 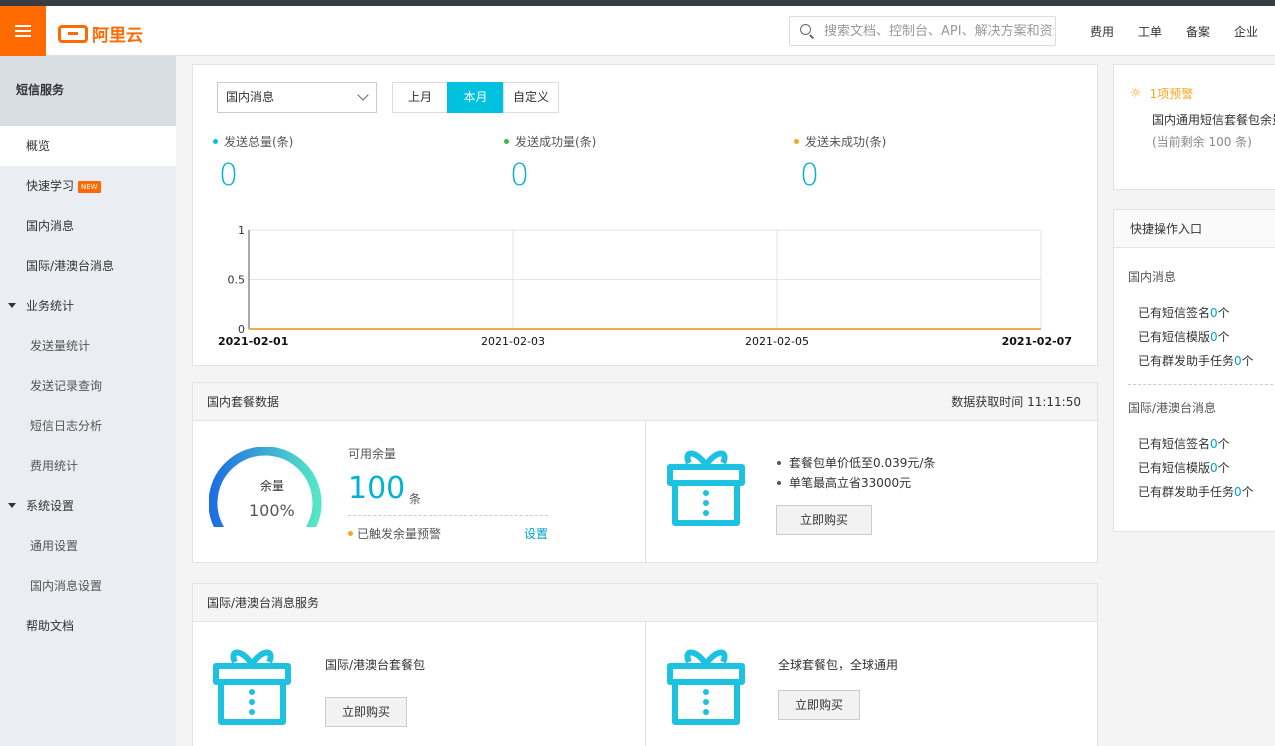 What do you see at coordinates (1184, 312) in the screenshot?
I see `quick-link-domestic-signatures: 已有短信签名0个` at bounding box center [1184, 312].